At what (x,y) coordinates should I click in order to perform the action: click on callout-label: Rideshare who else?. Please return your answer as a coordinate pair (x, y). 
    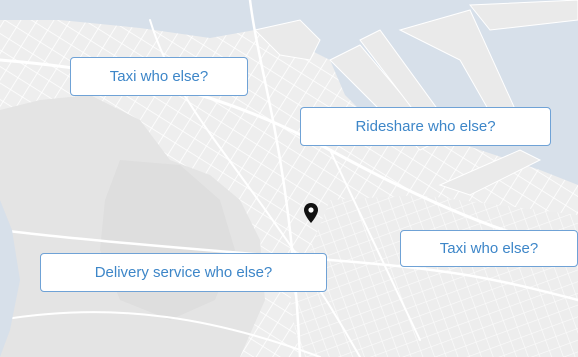
    Looking at the image, I should click on (425, 126).